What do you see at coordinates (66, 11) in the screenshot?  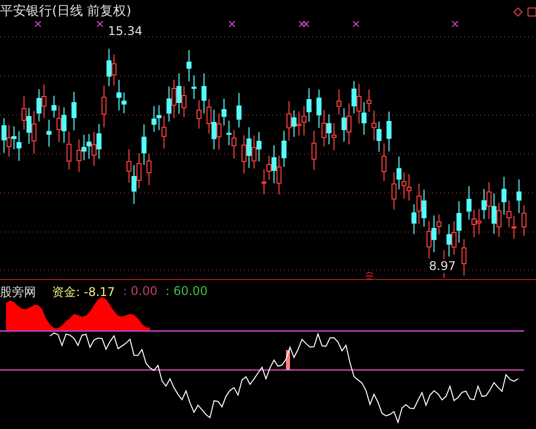 I see `chart-title: 平安银行(日线 前复权)` at bounding box center [66, 11].